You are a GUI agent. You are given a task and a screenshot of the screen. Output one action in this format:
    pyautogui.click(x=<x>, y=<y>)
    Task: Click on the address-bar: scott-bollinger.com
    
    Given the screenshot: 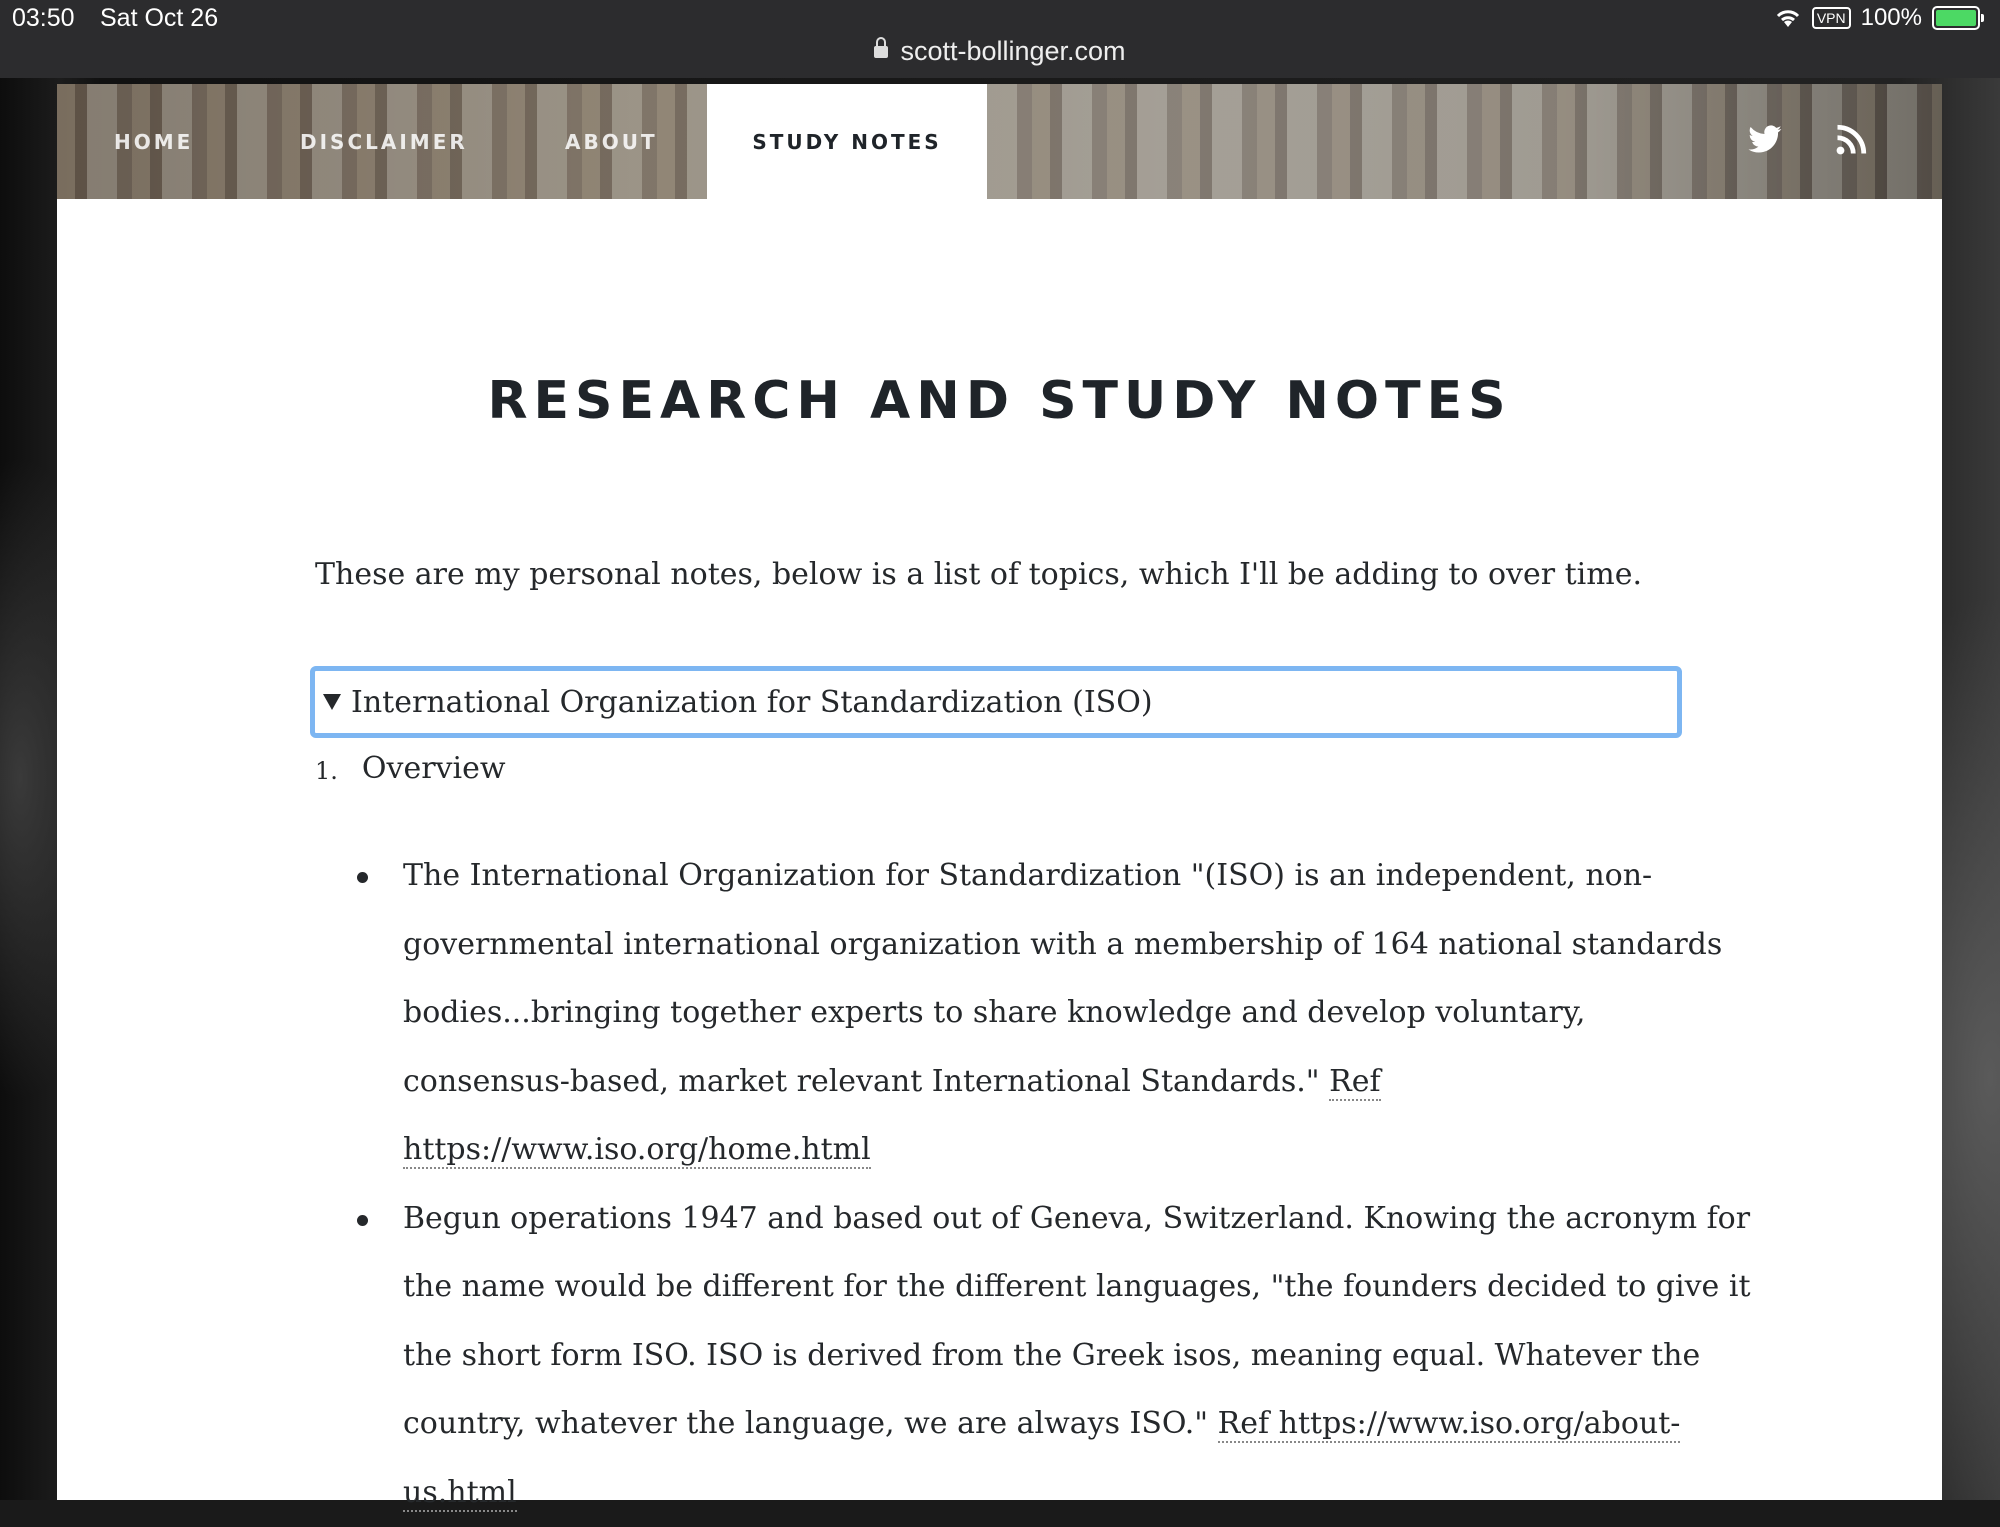 What is the action you would take?
    pyautogui.click(x=1000, y=51)
    